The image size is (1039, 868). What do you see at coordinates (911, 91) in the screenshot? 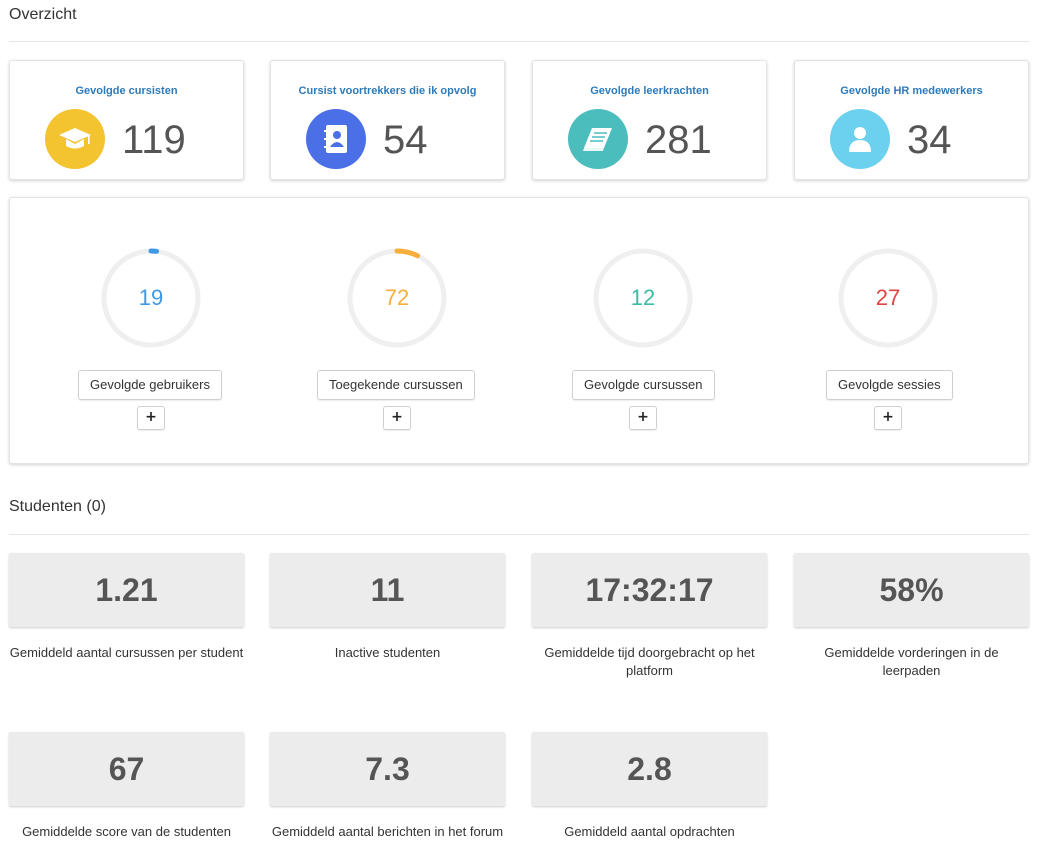
I see `stat-card-title: Gevolgde HR medewerkers` at bounding box center [911, 91].